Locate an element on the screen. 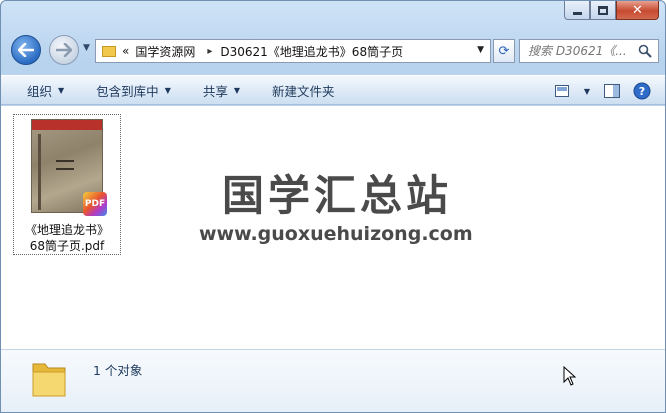  preview-pane-button is located at coordinates (612, 91).